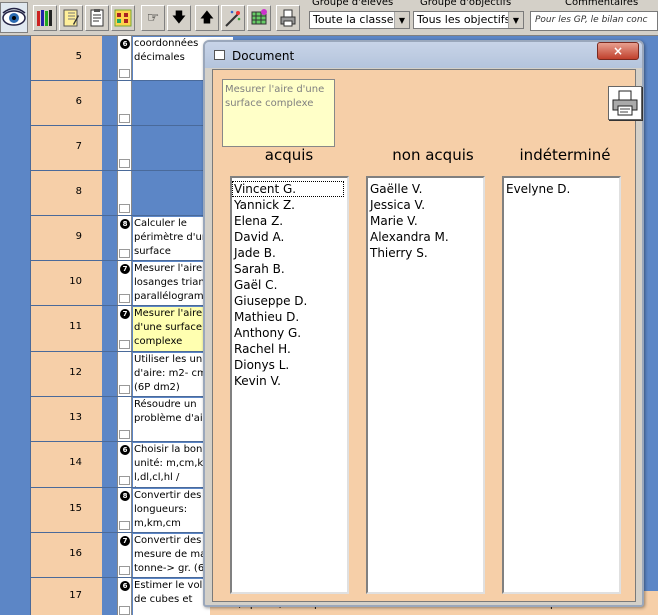  I want to click on student-list-item: Thierry S., so click(425, 253).